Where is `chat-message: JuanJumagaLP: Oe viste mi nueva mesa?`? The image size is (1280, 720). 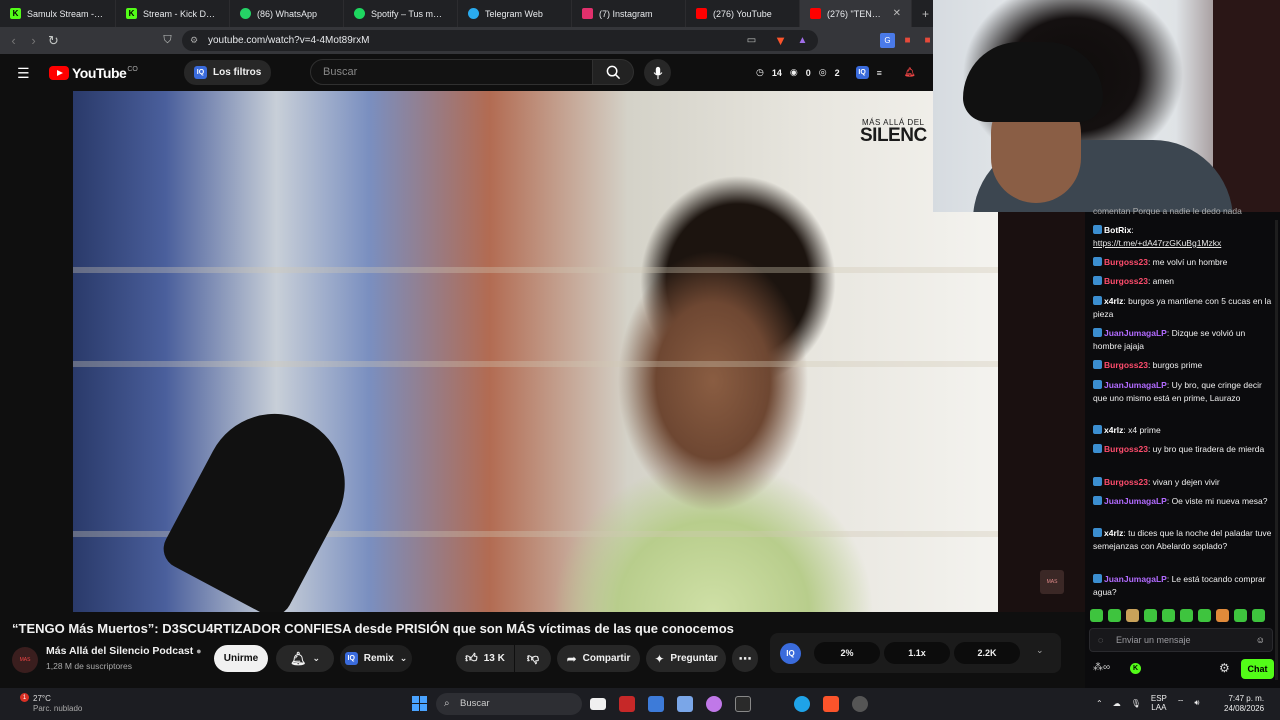 chat-message: JuanJumagaLP: Oe viste mi nueva mesa? is located at coordinates (1183, 508).